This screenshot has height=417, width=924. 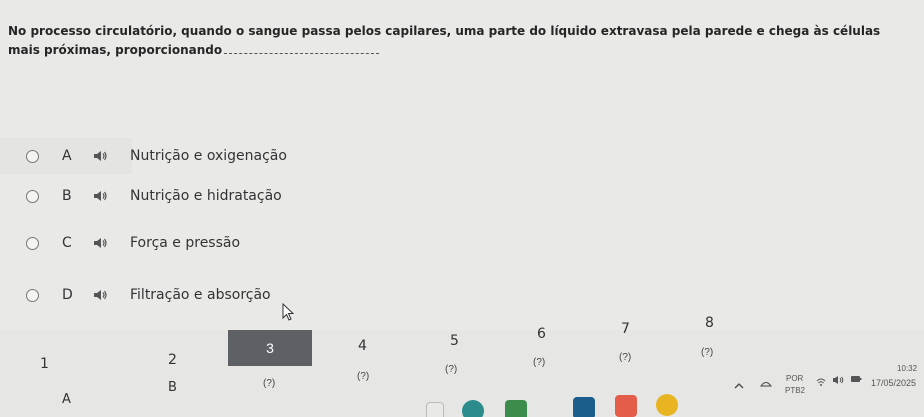 What do you see at coordinates (200, 295) in the screenshot?
I see `option-d-text: Filtração e absorção` at bounding box center [200, 295].